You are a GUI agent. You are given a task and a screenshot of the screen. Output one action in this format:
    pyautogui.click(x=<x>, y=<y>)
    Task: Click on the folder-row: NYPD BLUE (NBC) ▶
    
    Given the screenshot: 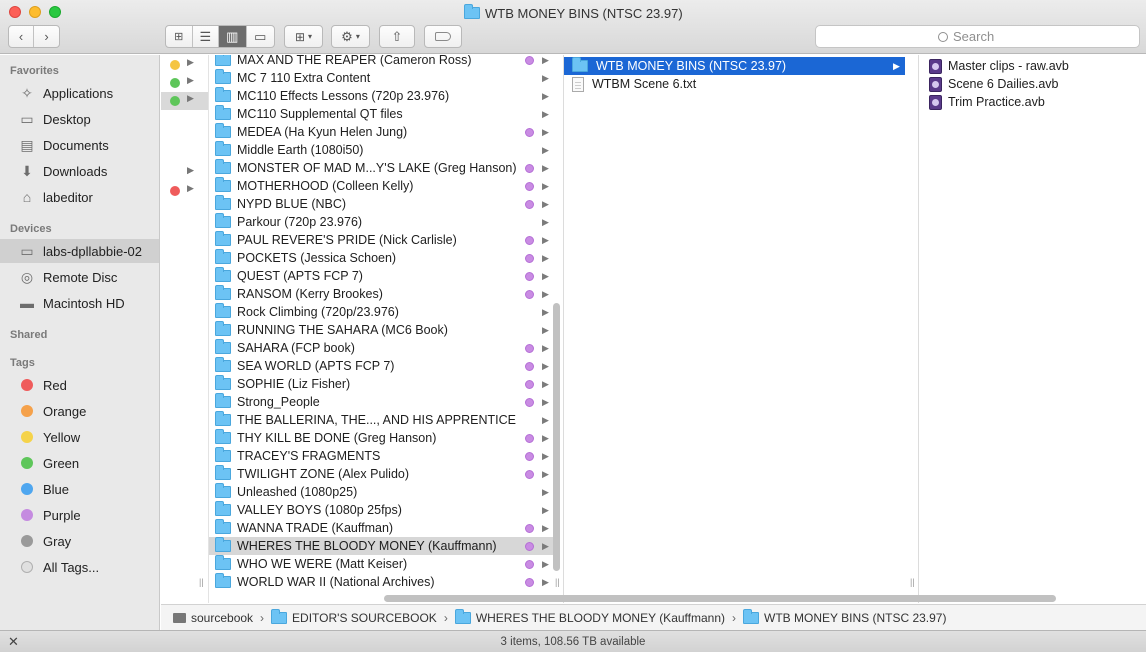 What is the action you would take?
    pyautogui.click(x=381, y=204)
    